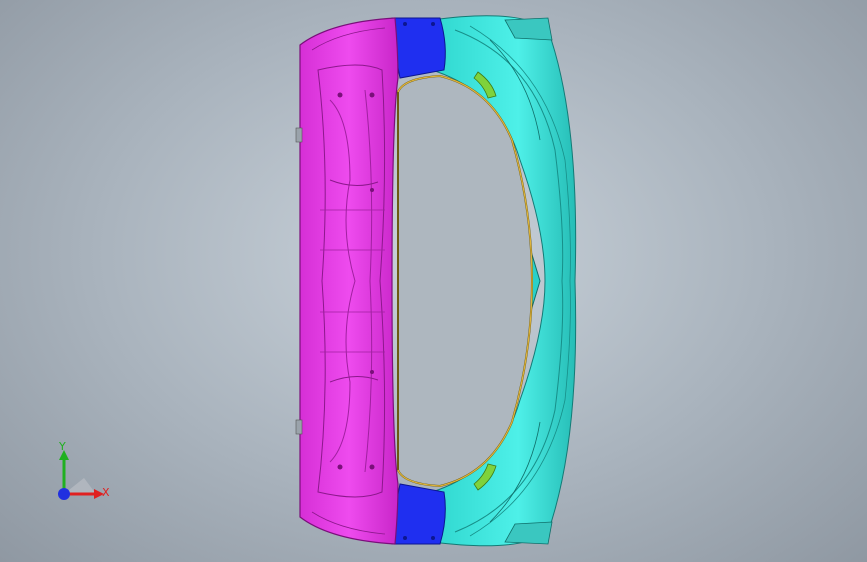  Describe the element at coordinates (106, 492) in the screenshot. I see `triad-x-label: X` at that location.